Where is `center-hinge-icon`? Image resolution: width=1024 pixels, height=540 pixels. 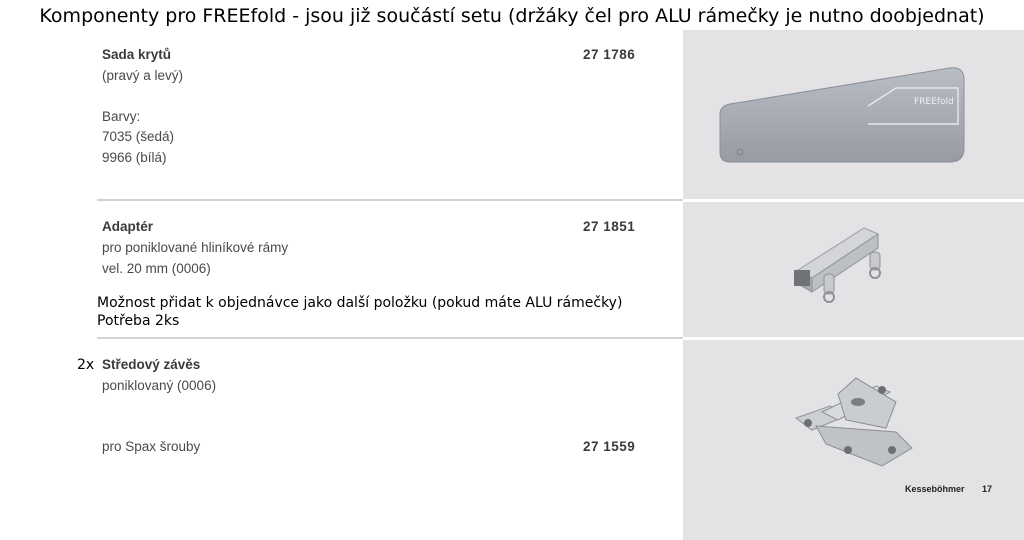 center-hinge-icon is located at coordinates (853, 422).